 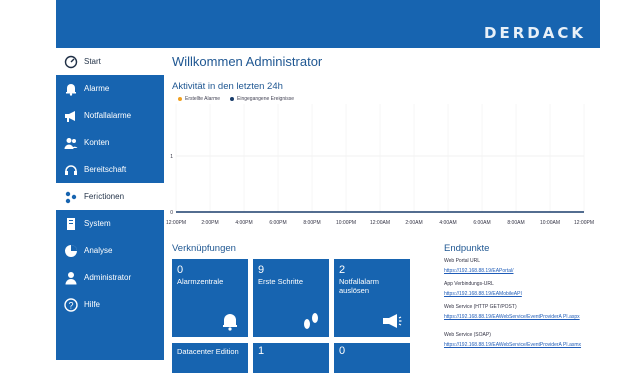 I want to click on sidebar-item-start: Start, so click(x=110, y=61).